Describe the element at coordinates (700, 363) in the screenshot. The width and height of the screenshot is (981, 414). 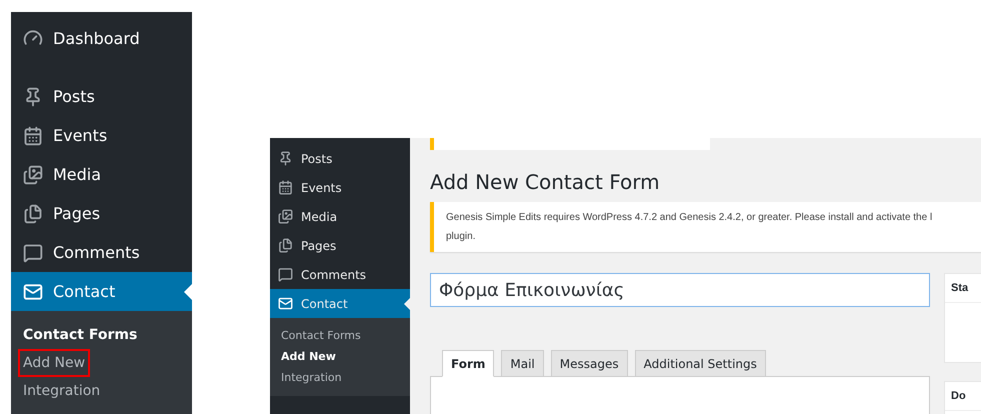
I see `tab: Additional Settings` at that location.